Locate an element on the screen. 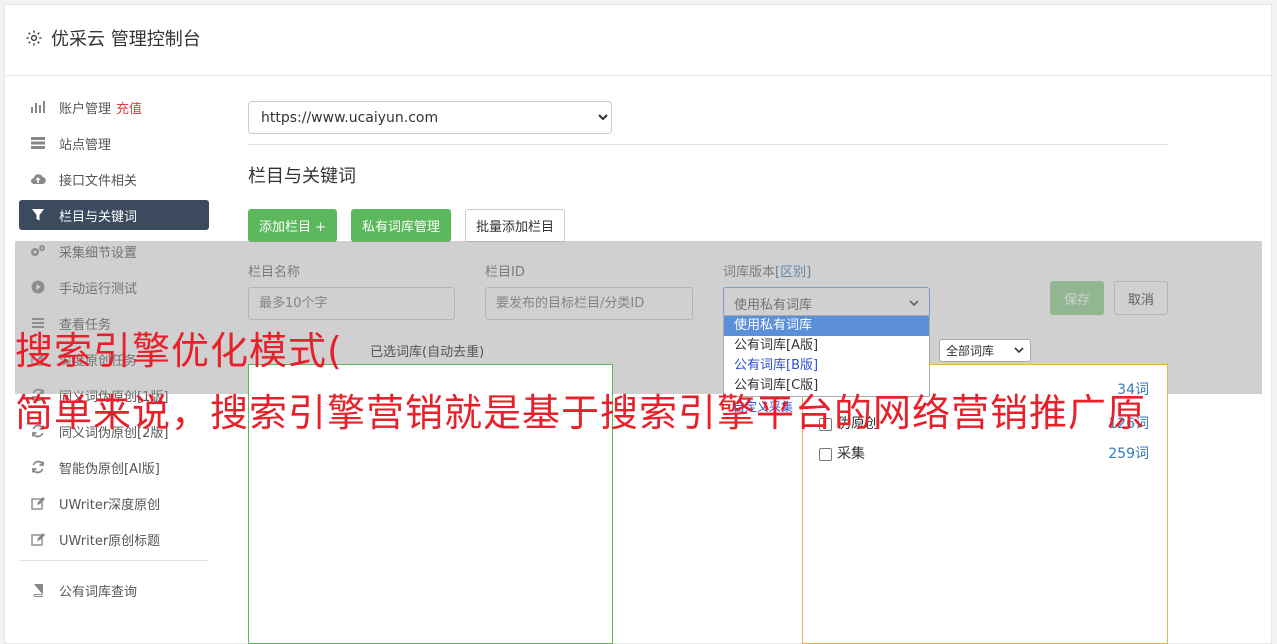  recharge-link: 充值 is located at coordinates (129, 107).